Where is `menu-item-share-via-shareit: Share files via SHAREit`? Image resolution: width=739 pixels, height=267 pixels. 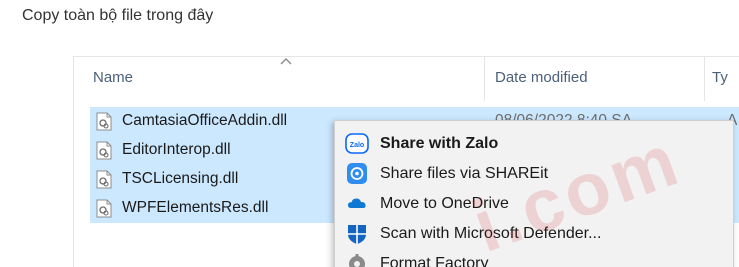
menu-item-share-via-shareit: Share files via SHAREit is located at coordinates (534, 174).